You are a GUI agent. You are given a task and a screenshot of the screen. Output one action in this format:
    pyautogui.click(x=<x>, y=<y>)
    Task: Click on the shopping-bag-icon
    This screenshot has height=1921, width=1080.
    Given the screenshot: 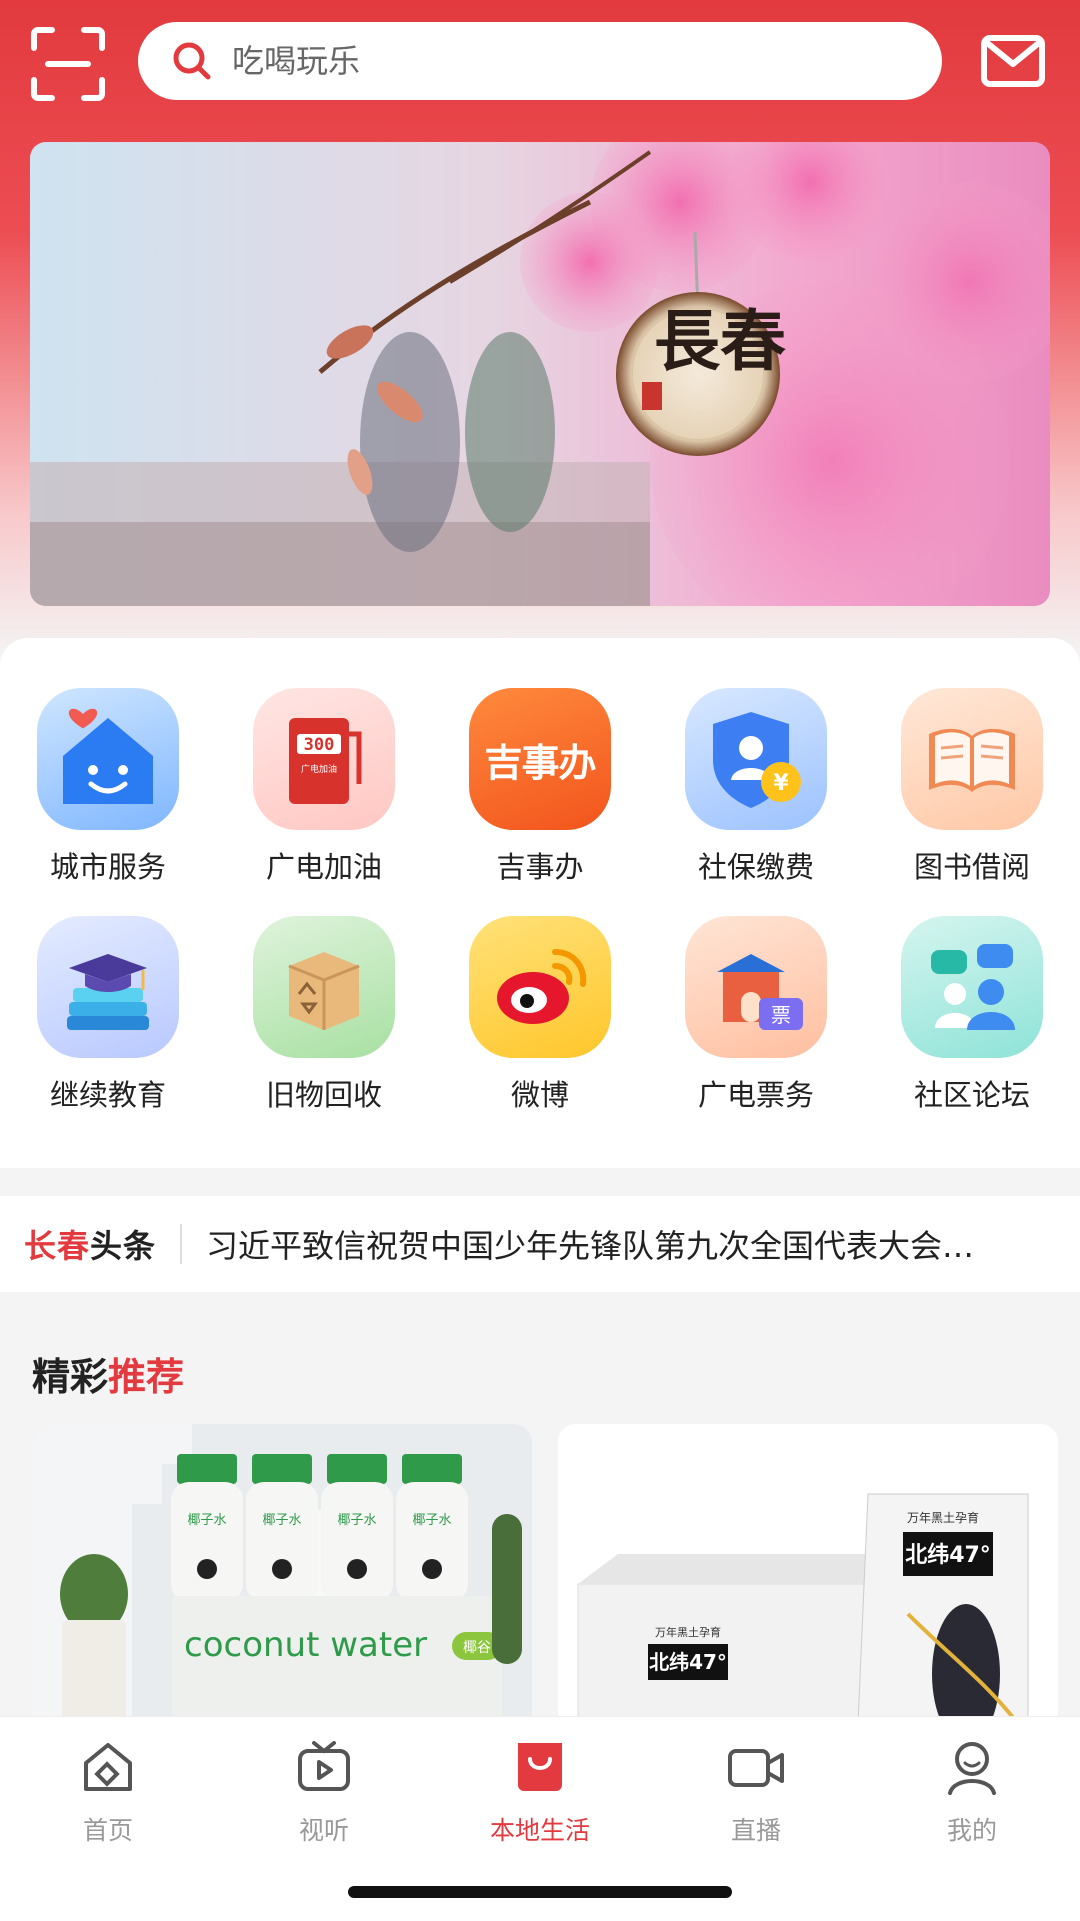 What is the action you would take?
    pyautogui.click(x=540, y=1767)
    